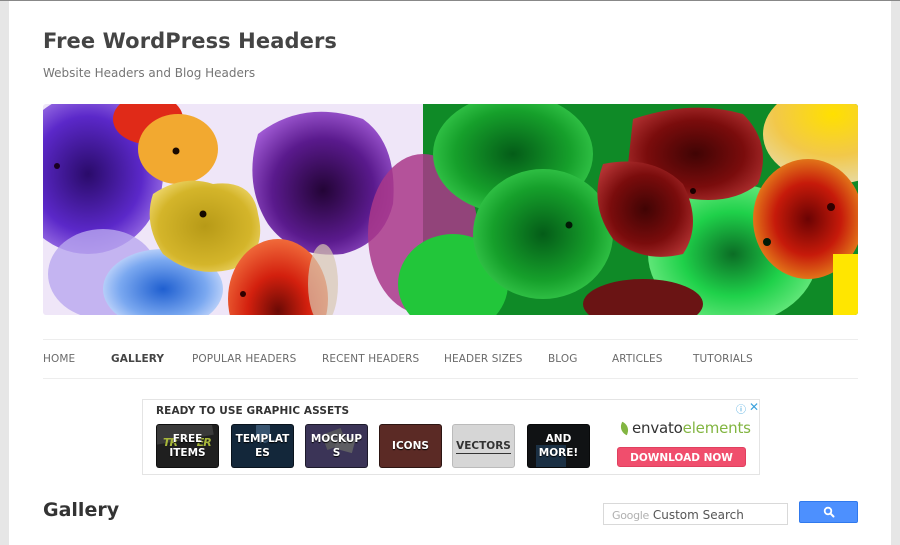 The image size is (900, 545). I want to click on ad-tile-free-items: TR ER FREE ITEMS, so click(187, 446).